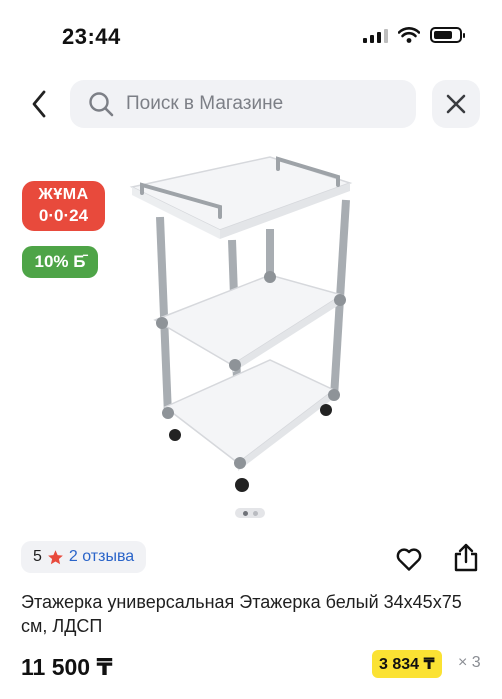  Describe the element at coordinates (251, 35) in the screenshot. I see `status-bar: 23:44` at that location.